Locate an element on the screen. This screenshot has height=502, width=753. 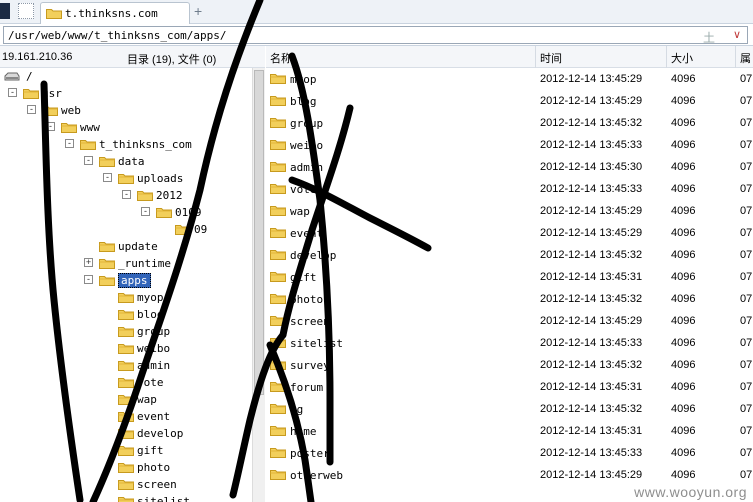
table-row: 3g 2012-12-14 13:45:32 4096 07 is located at coordinates (509, 409).